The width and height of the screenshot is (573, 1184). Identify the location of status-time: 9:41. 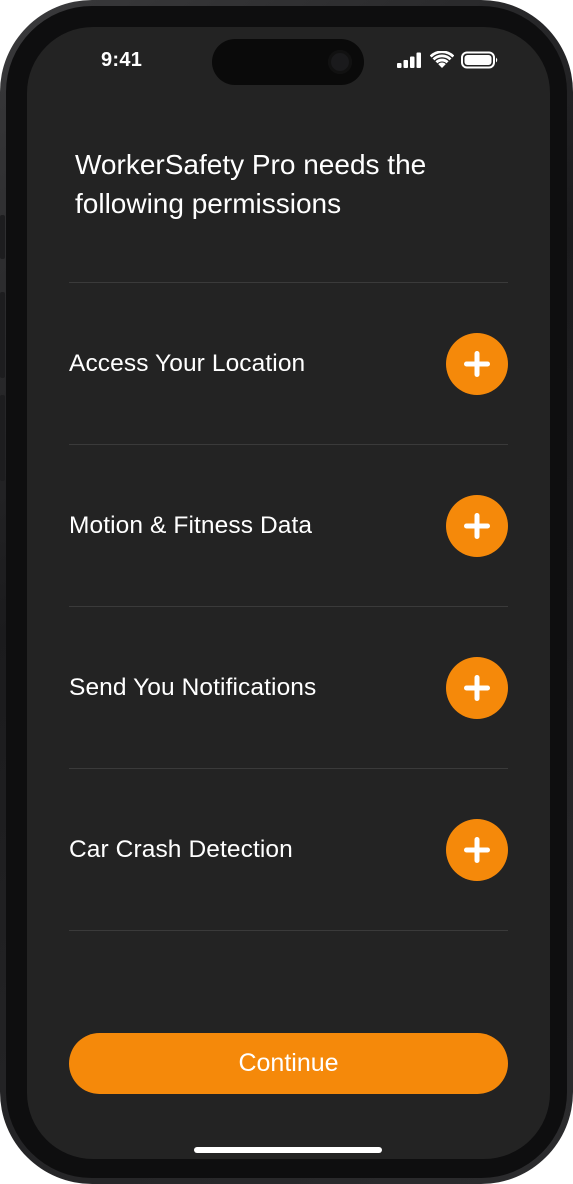
(122, 60).